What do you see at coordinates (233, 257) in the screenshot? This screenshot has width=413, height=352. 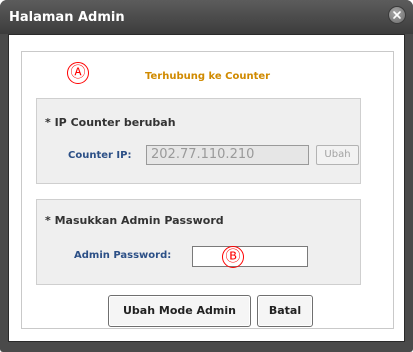 I see `marker-b: Ⓑ` at bounding box center [233, 257].